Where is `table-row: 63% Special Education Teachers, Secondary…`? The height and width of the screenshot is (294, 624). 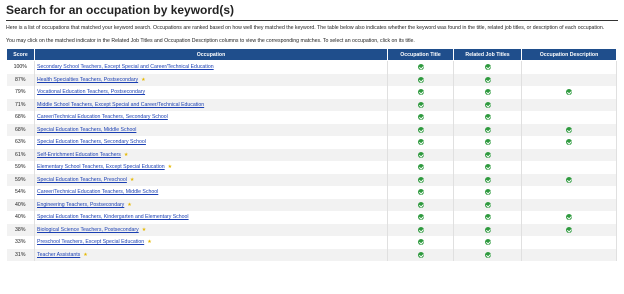 table-row: 63% Special Education Teachers, Secondary… is located at coordinates (311, 142).